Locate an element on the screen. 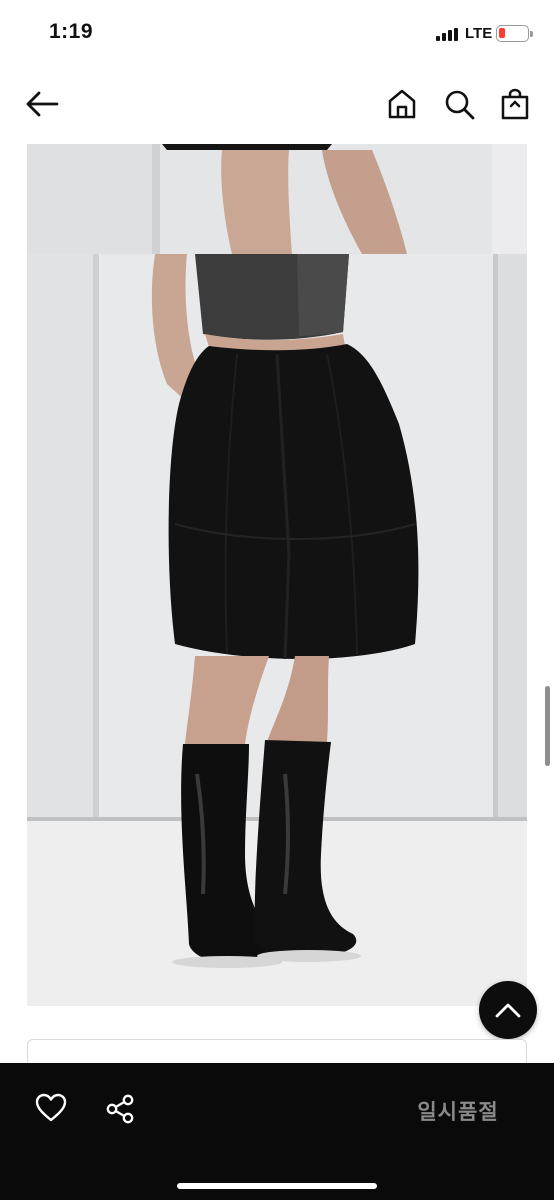 The width and height of the screenshot is (554, 1200). product-photo-partial-graphic is located at coordinates (277, 199).